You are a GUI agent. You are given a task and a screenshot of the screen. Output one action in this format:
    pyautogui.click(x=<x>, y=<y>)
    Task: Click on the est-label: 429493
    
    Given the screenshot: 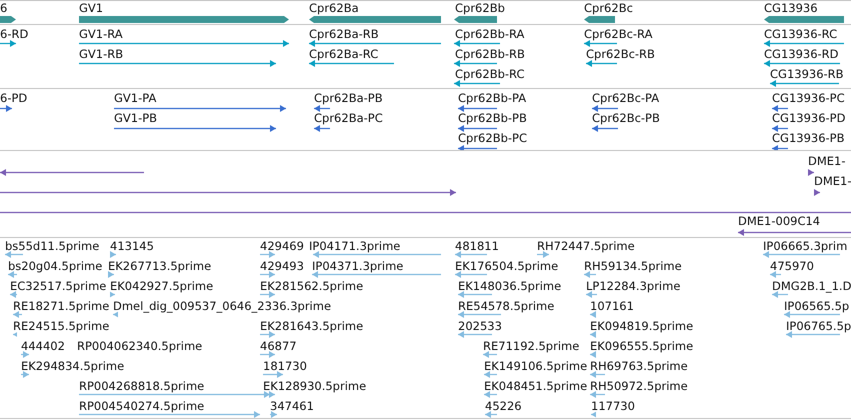 What is the action you would take?
    pyautogui.click(x=282, y=266)
    